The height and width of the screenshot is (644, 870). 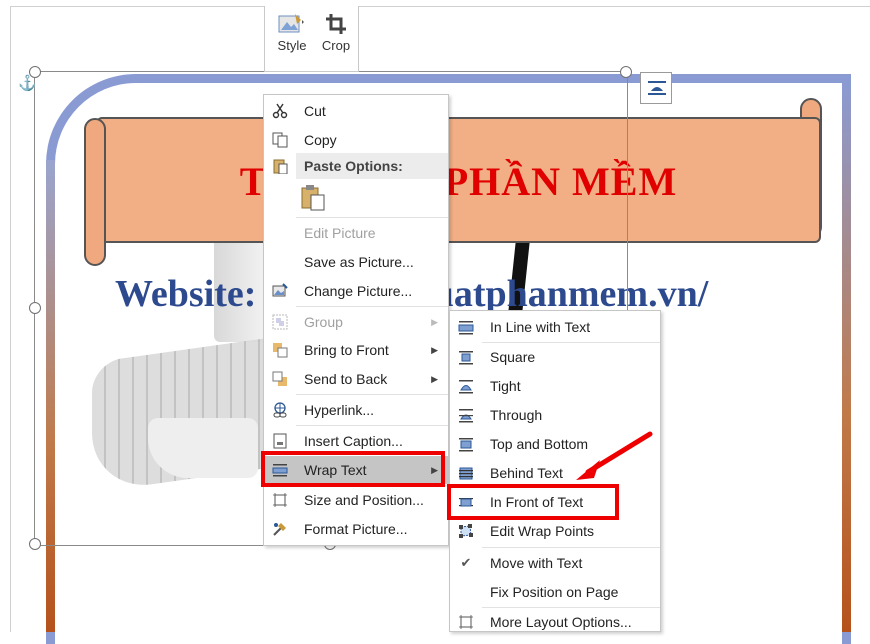 I want to click on insert-caption-icon, so click(x=280, y=441).